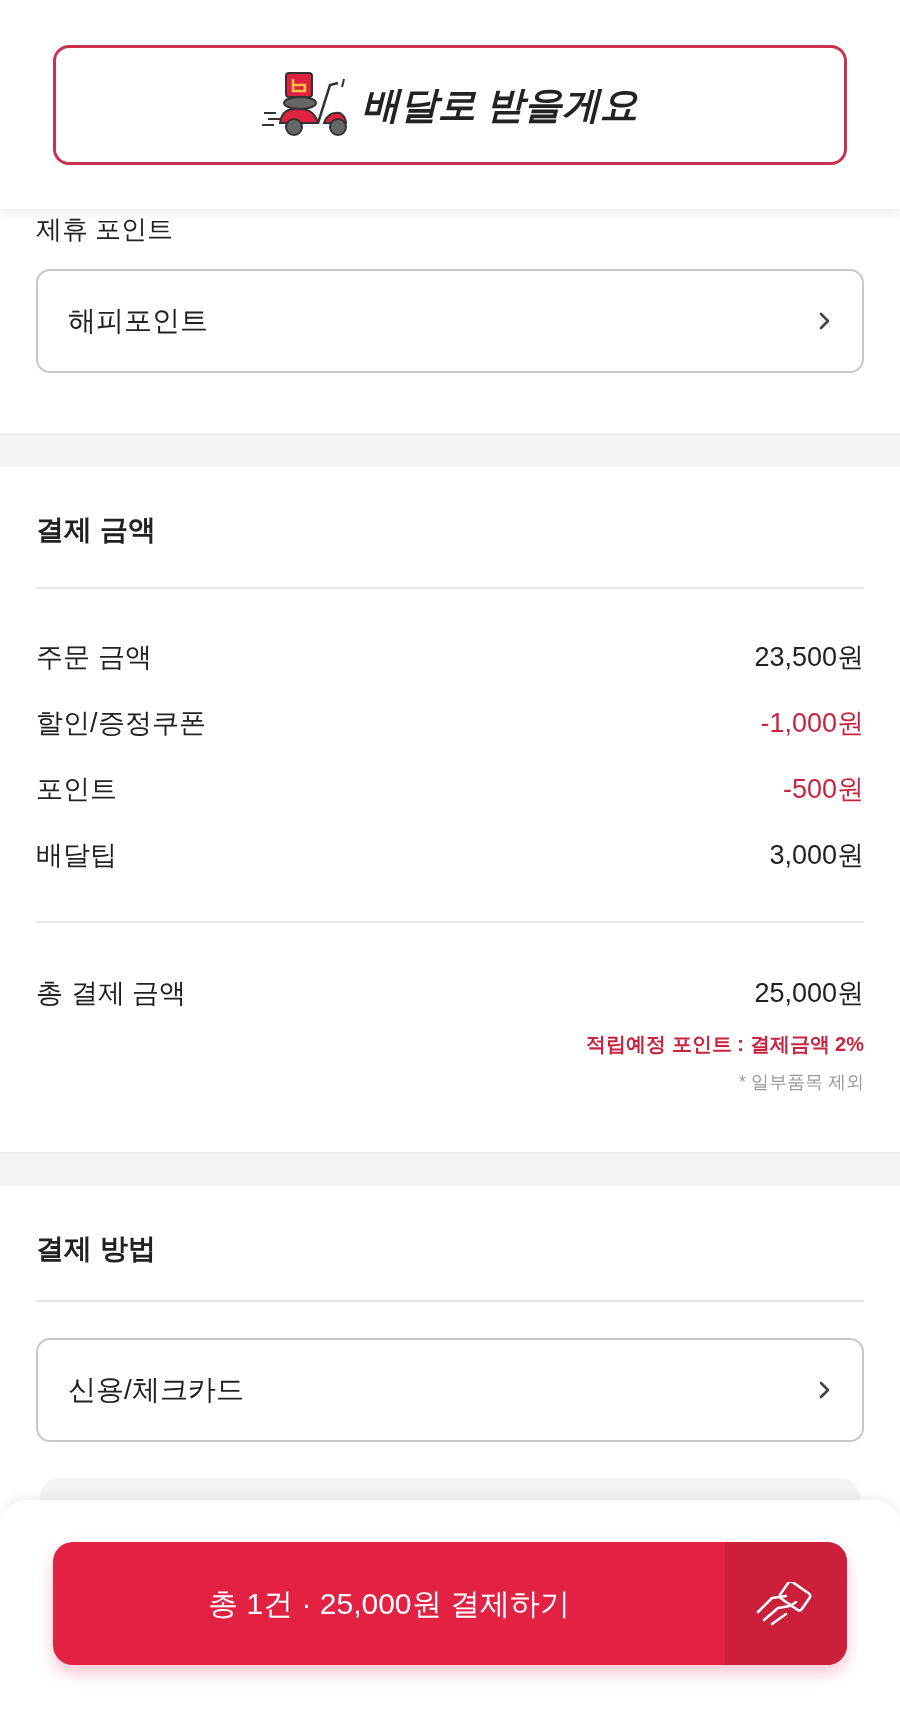 This screenshot has width=900, height=1713. I want to click on amount-label: 할인/증정쿠폰, so click(121, 723).